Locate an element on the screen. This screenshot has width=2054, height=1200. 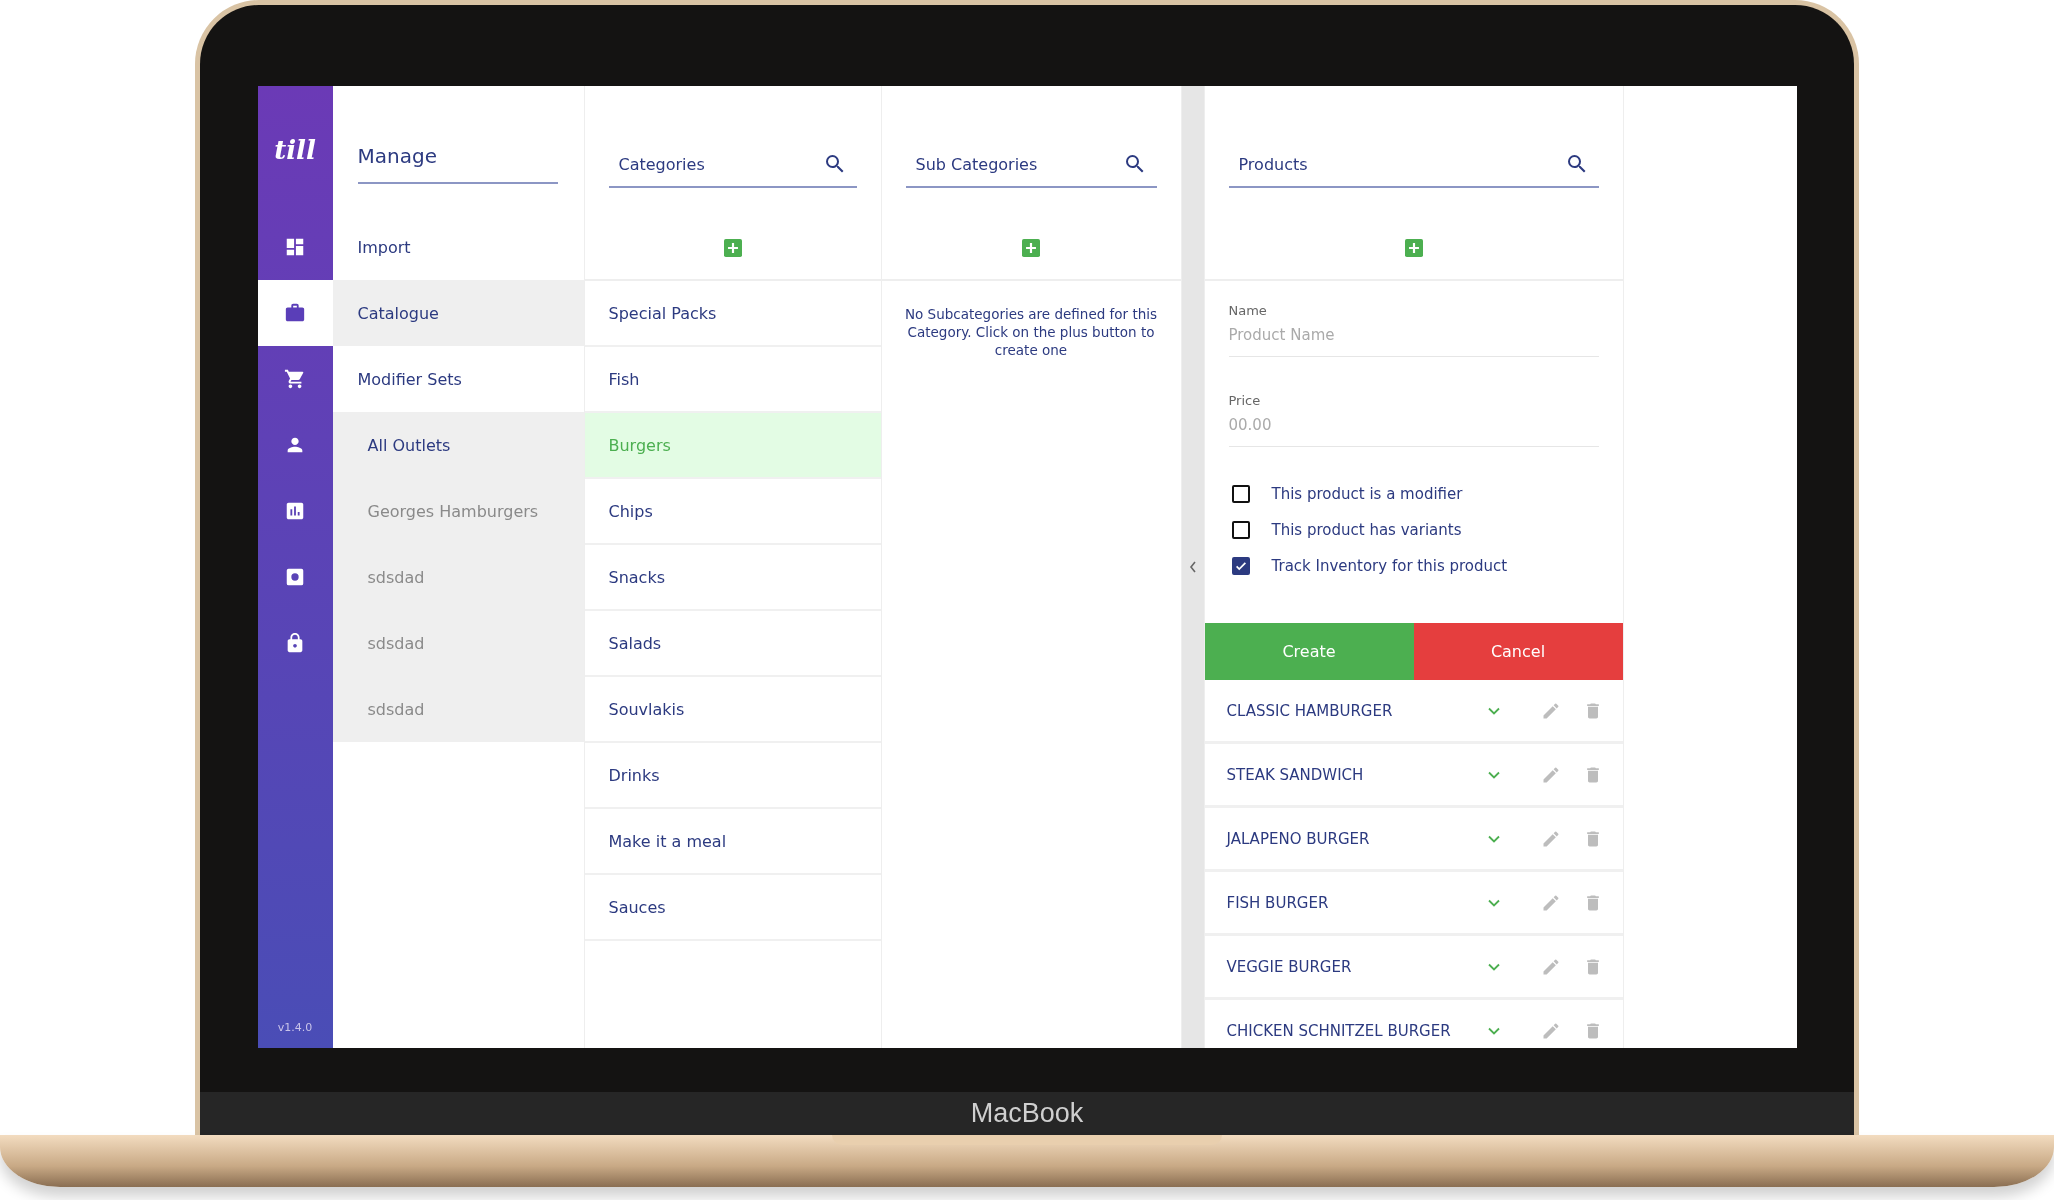
product-row: CHICKEN SCHNITZEL BURGER is located at coordinates (1413, 1024).